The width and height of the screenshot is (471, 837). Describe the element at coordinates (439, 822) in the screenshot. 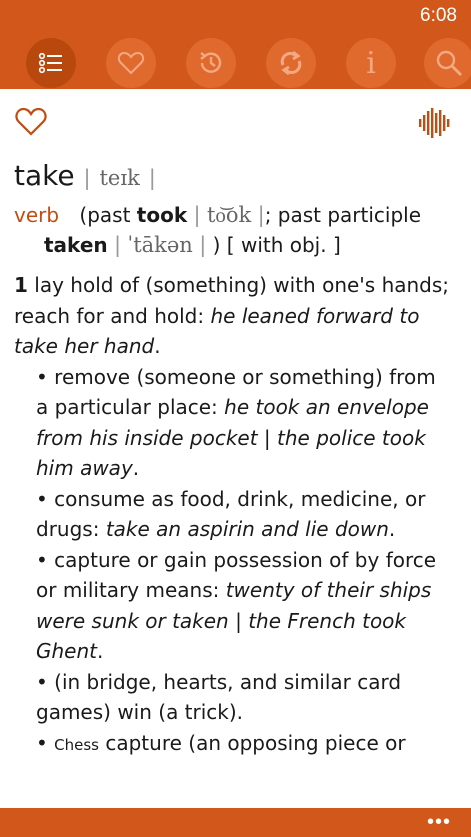

I see `more-options-icon: •••` at that location.